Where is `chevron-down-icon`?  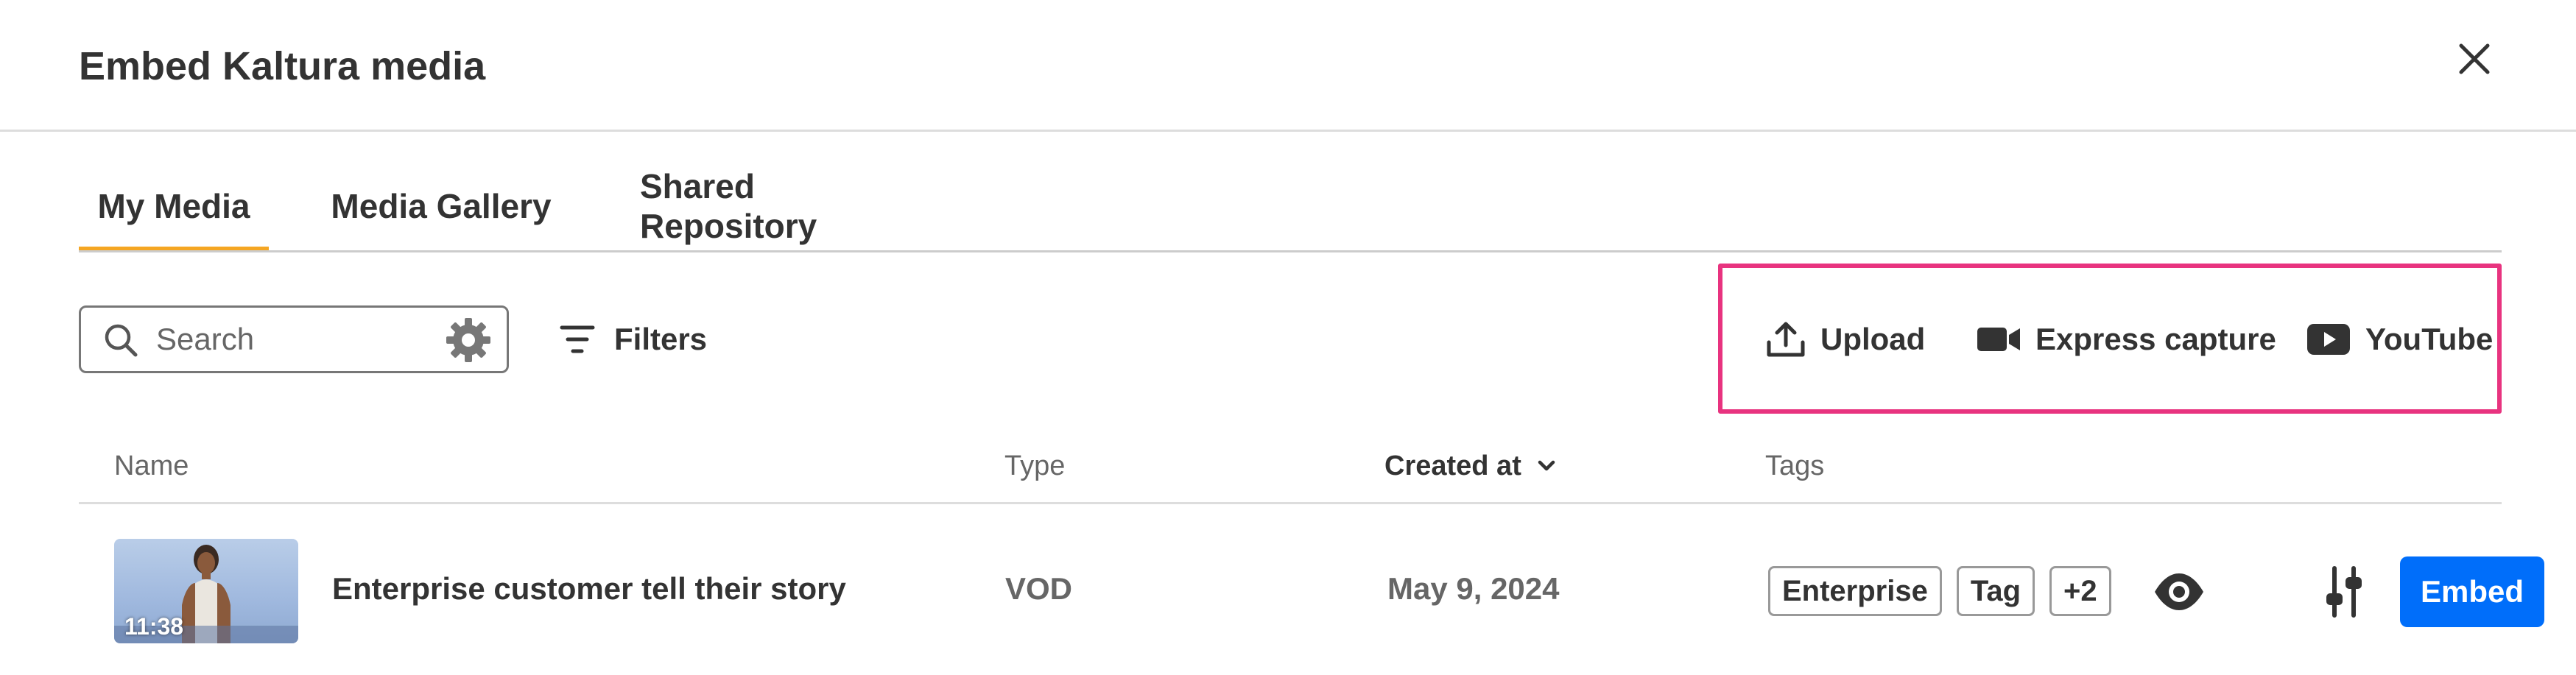 chevron-down-icon is located at coordinates (1546, 465).